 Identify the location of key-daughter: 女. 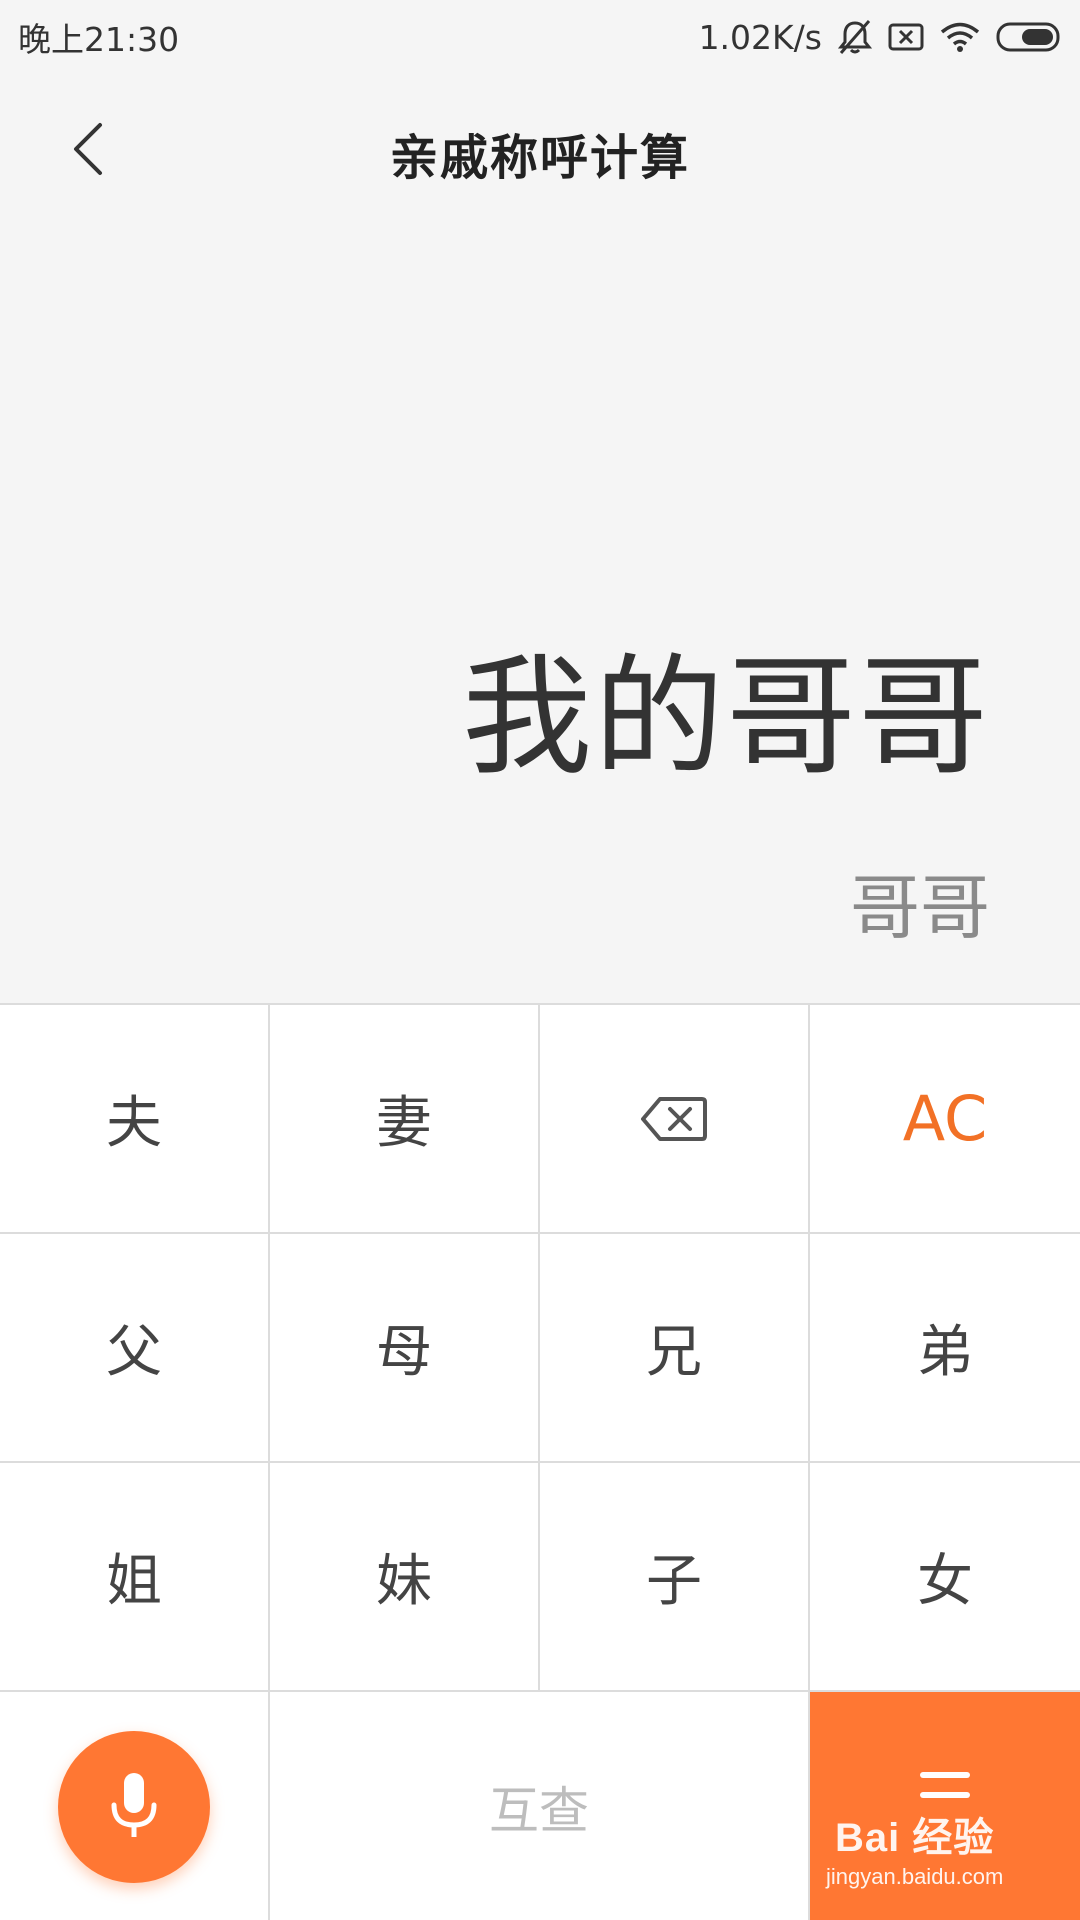
(945, 1577).